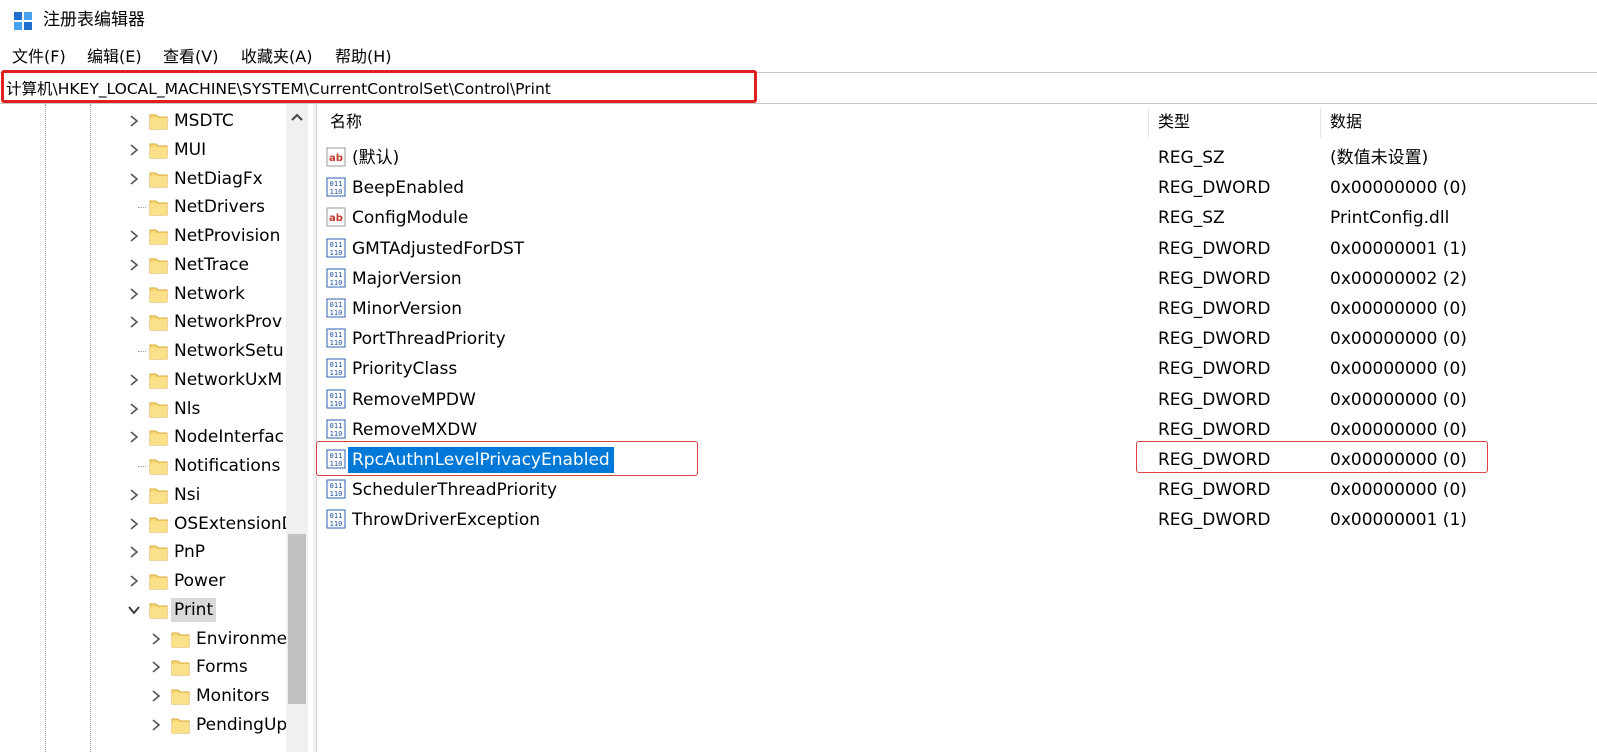  Describe the element at coordinates (145, 466) in the screenshot. I see `tree-item-notifications: Notifications` at that location.